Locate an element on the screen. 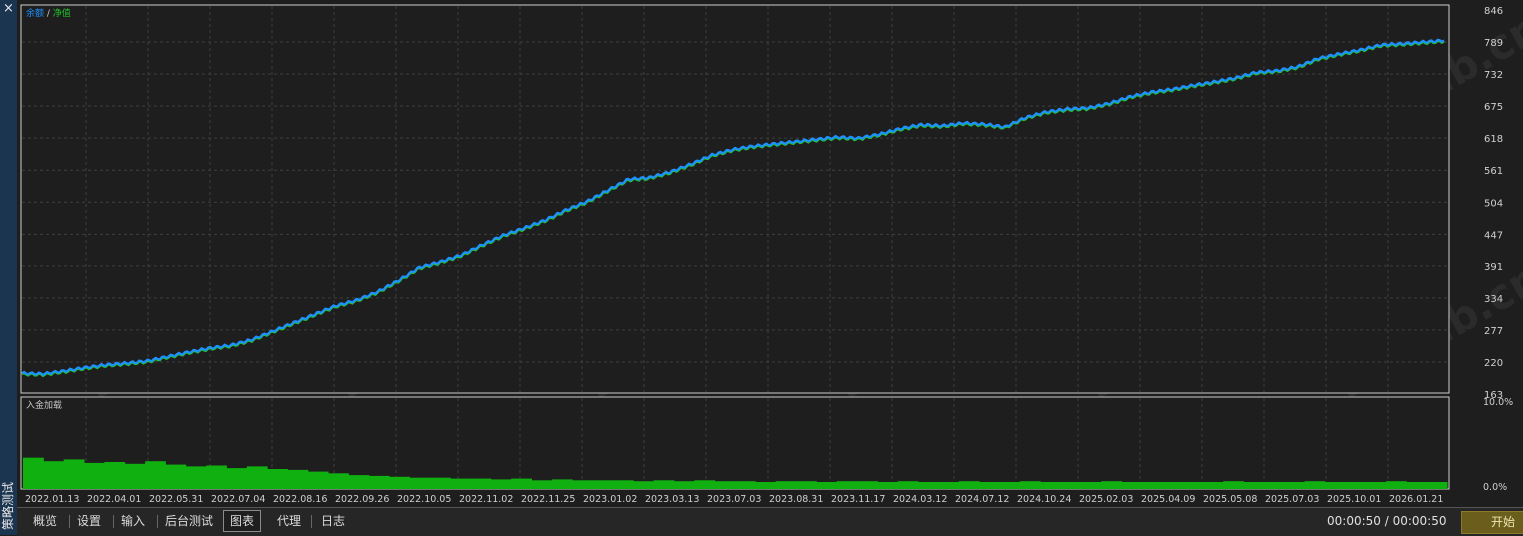 This screenshot has height=536, width=1523. x-tick-label: 2025.02.03 is located at coordinates (1106, 499).